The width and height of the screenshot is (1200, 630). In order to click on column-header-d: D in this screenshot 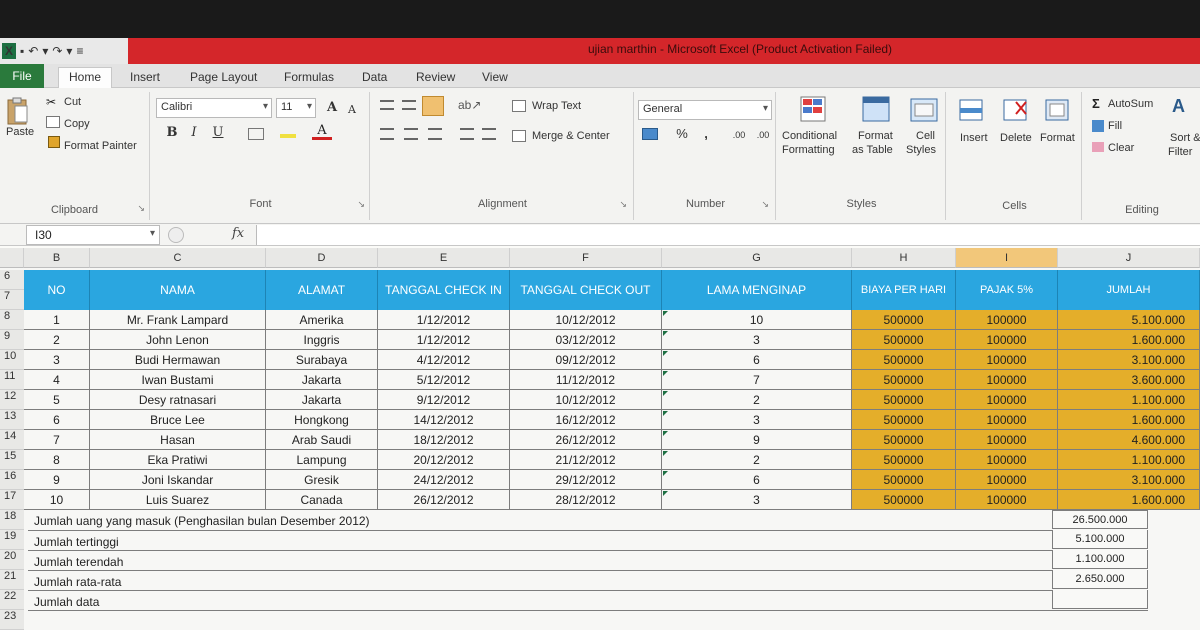, I will do `click(322, 258)`.